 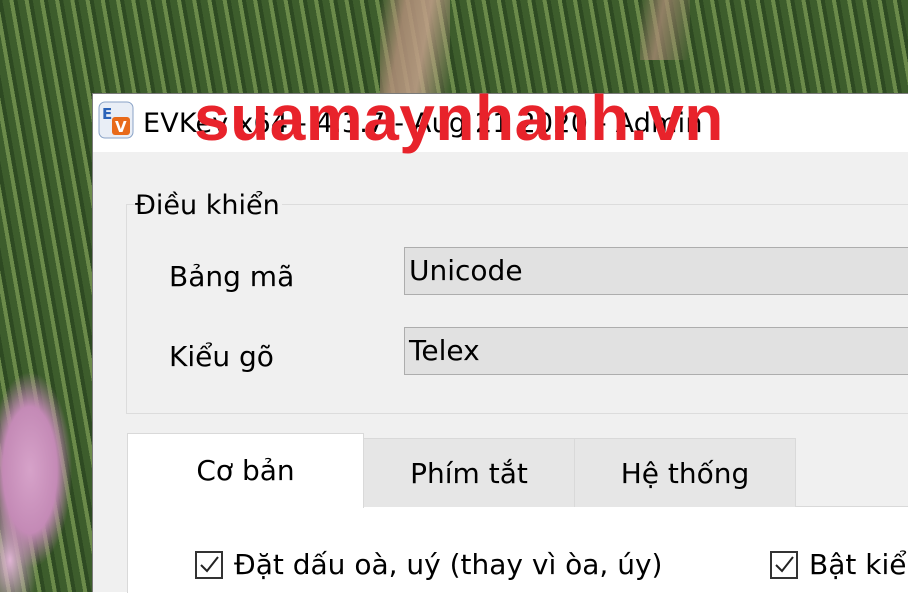 What do you see at coordinates (444, 350) in the screenshot?
I see `input-method-value: Telex` at bounding box center [444, 350].